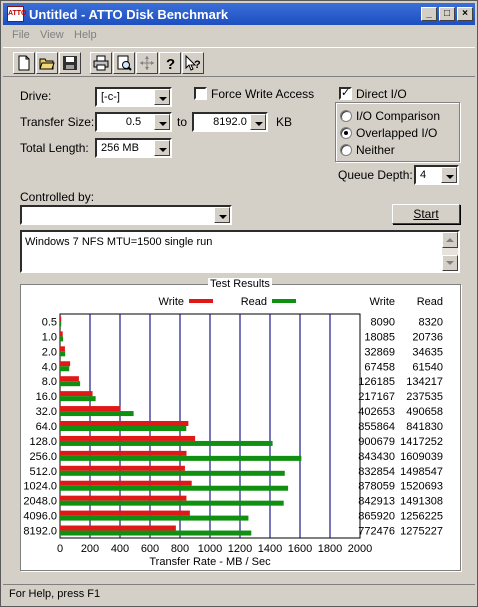 Image resolution: width=478 pixels, height=607 pixels. I want to click on controlled-by-select, so click(126, 215).